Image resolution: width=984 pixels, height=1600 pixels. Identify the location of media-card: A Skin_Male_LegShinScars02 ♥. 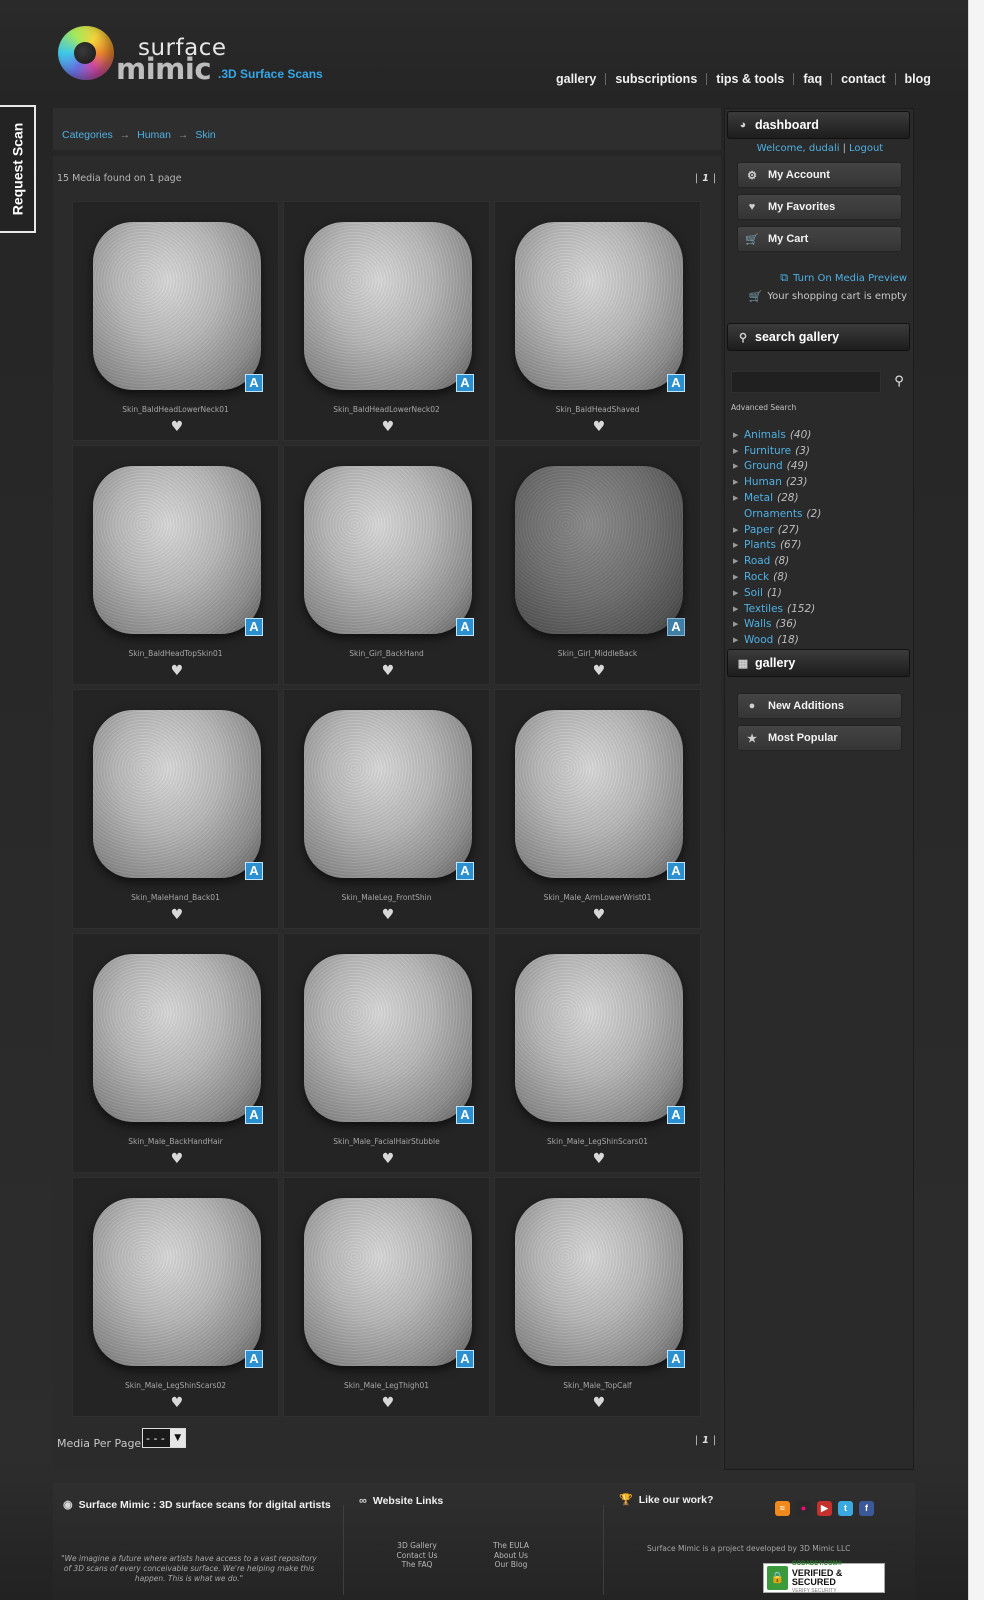
(175, 1297).